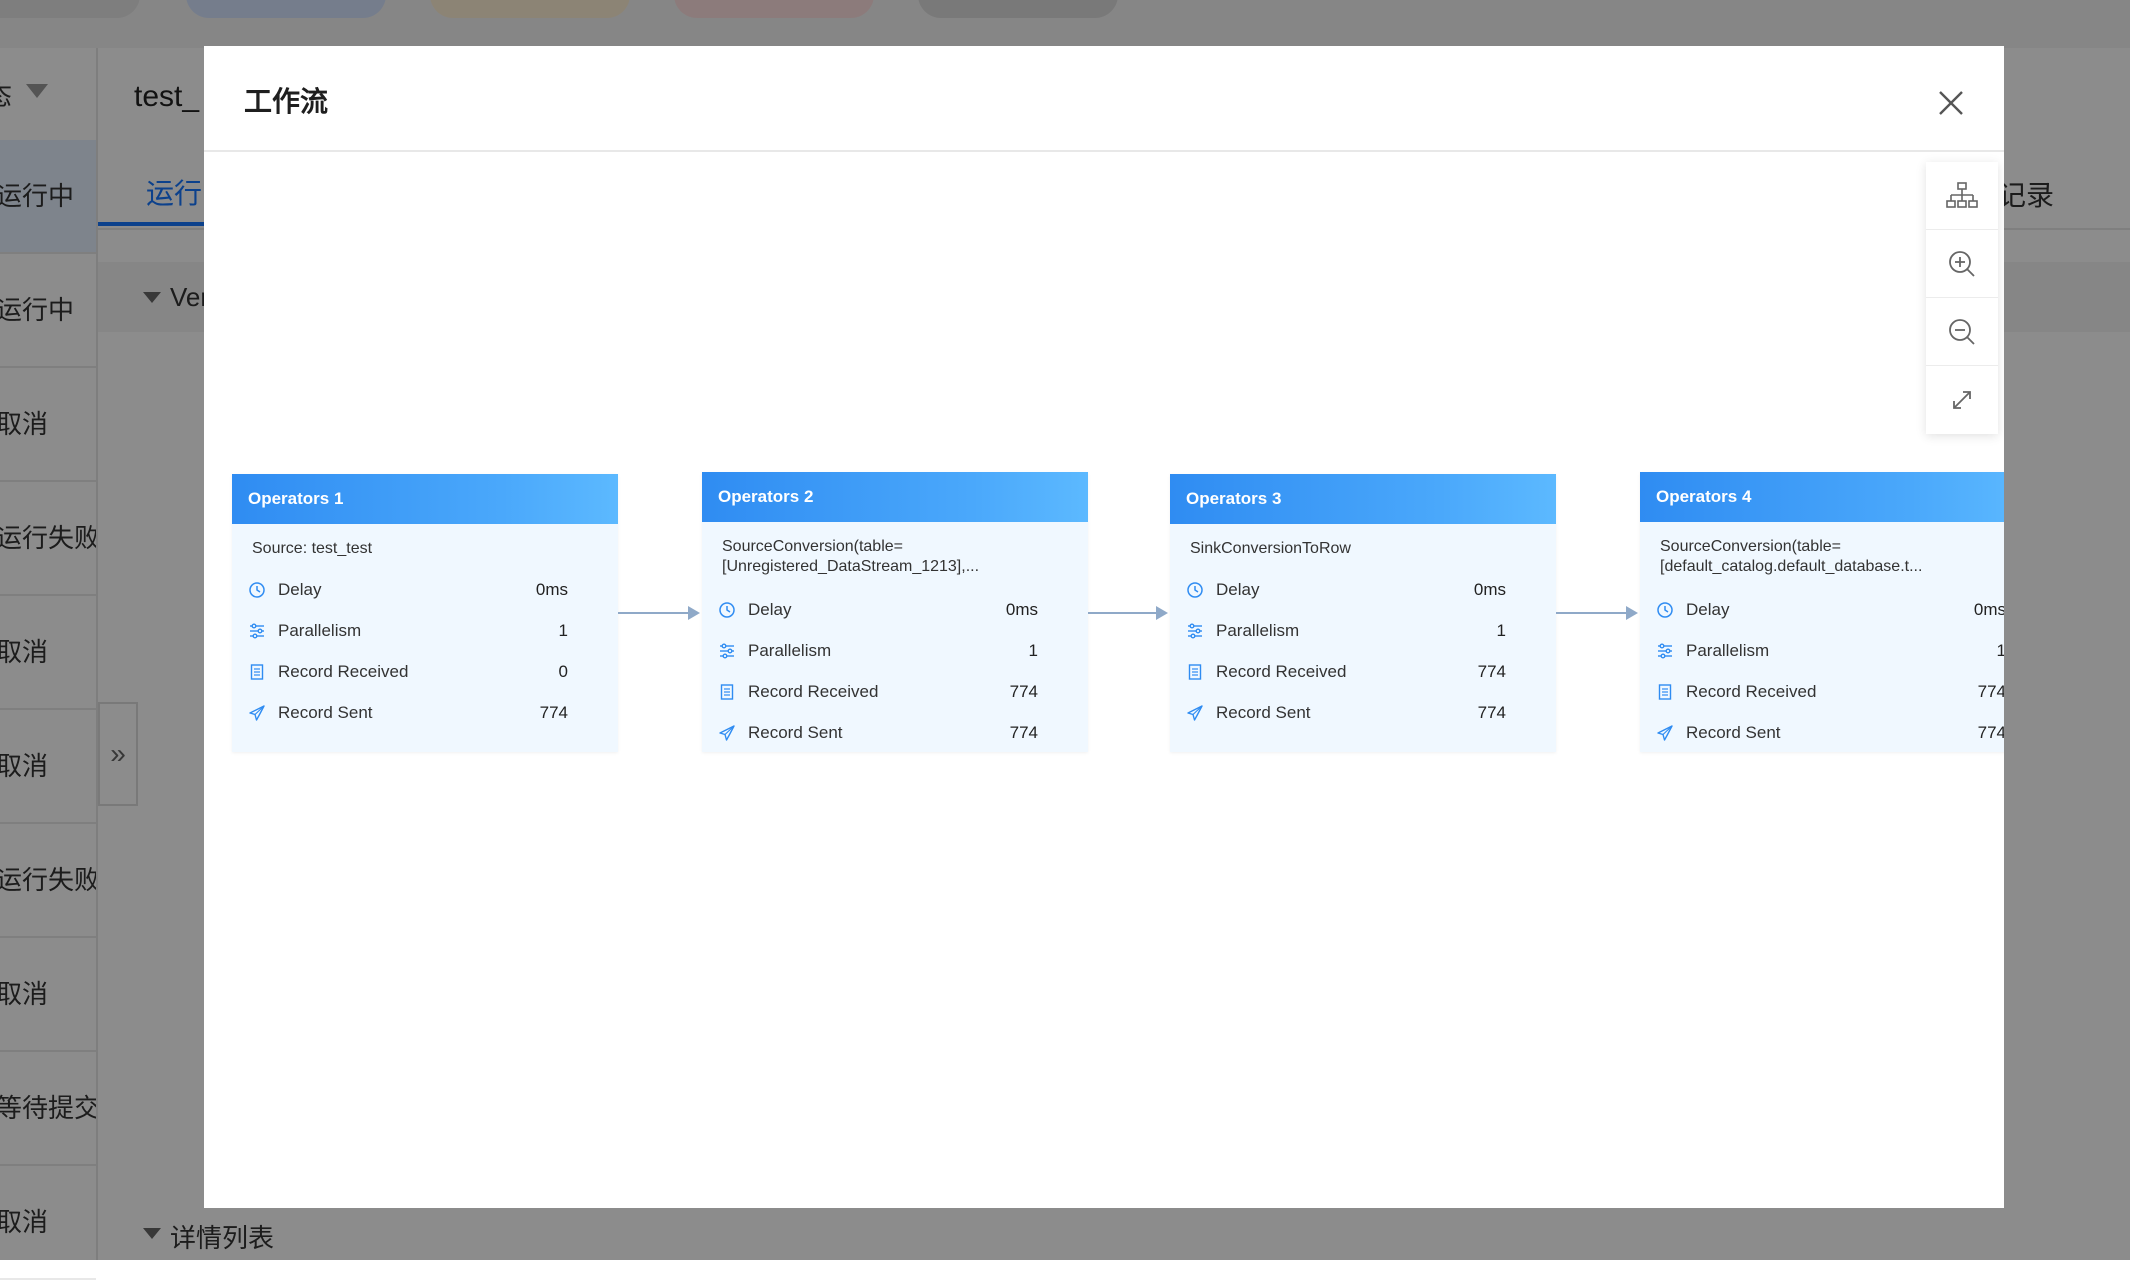 Image resolution: width=2130 pixels, height=1280 pixels. I want to click on zoom-in-icon, so click(1962, 263).